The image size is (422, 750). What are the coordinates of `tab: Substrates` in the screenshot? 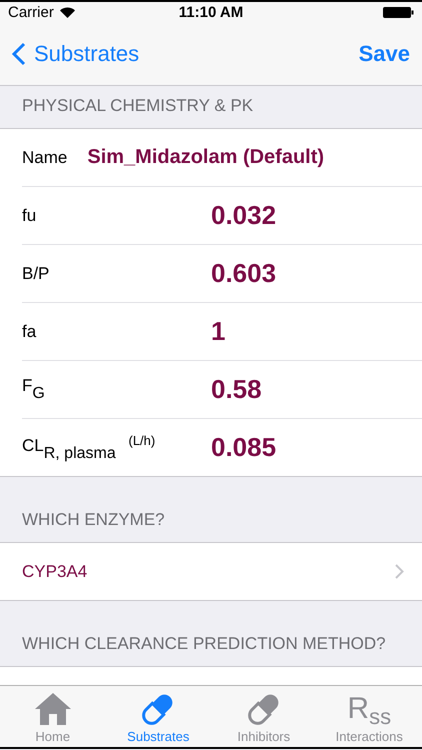 It's located at (158, 716).